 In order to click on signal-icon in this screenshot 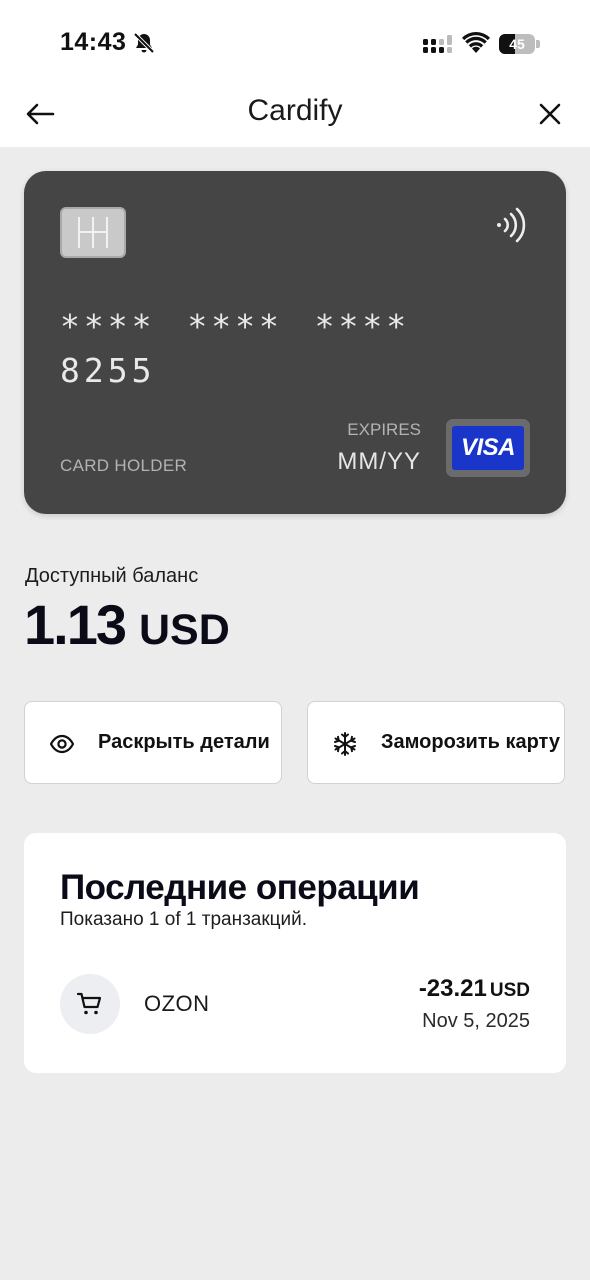, I will do `click(437, 44)`.